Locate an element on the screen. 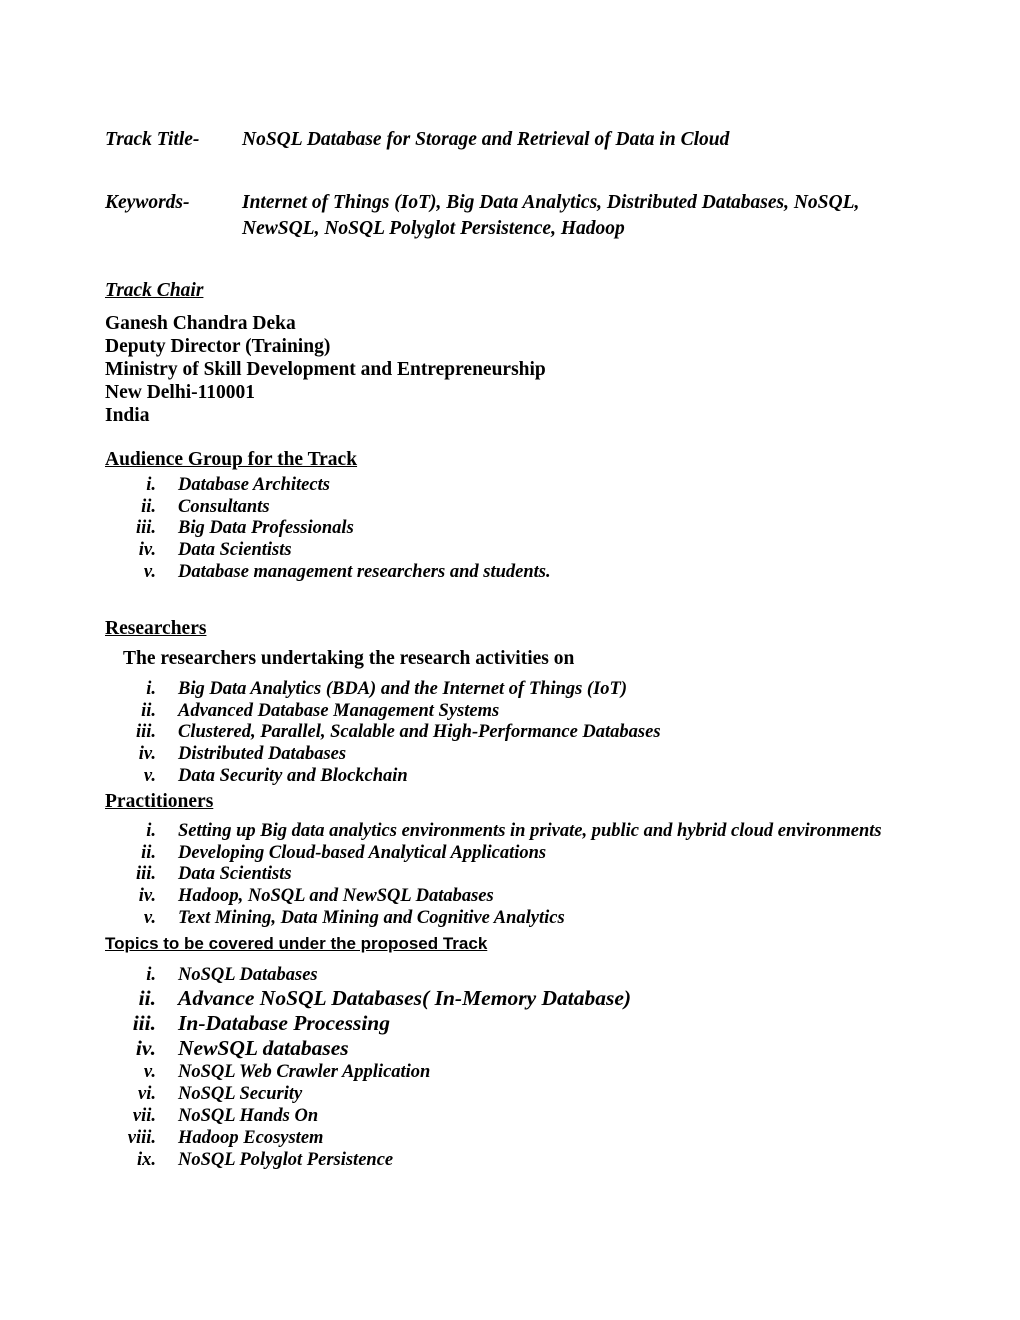 Image resolution: width=1020 pixels, height=1320 pixels. list-item: v. NoSQL Web Crawler Application is located at coordinates (365, 1072).